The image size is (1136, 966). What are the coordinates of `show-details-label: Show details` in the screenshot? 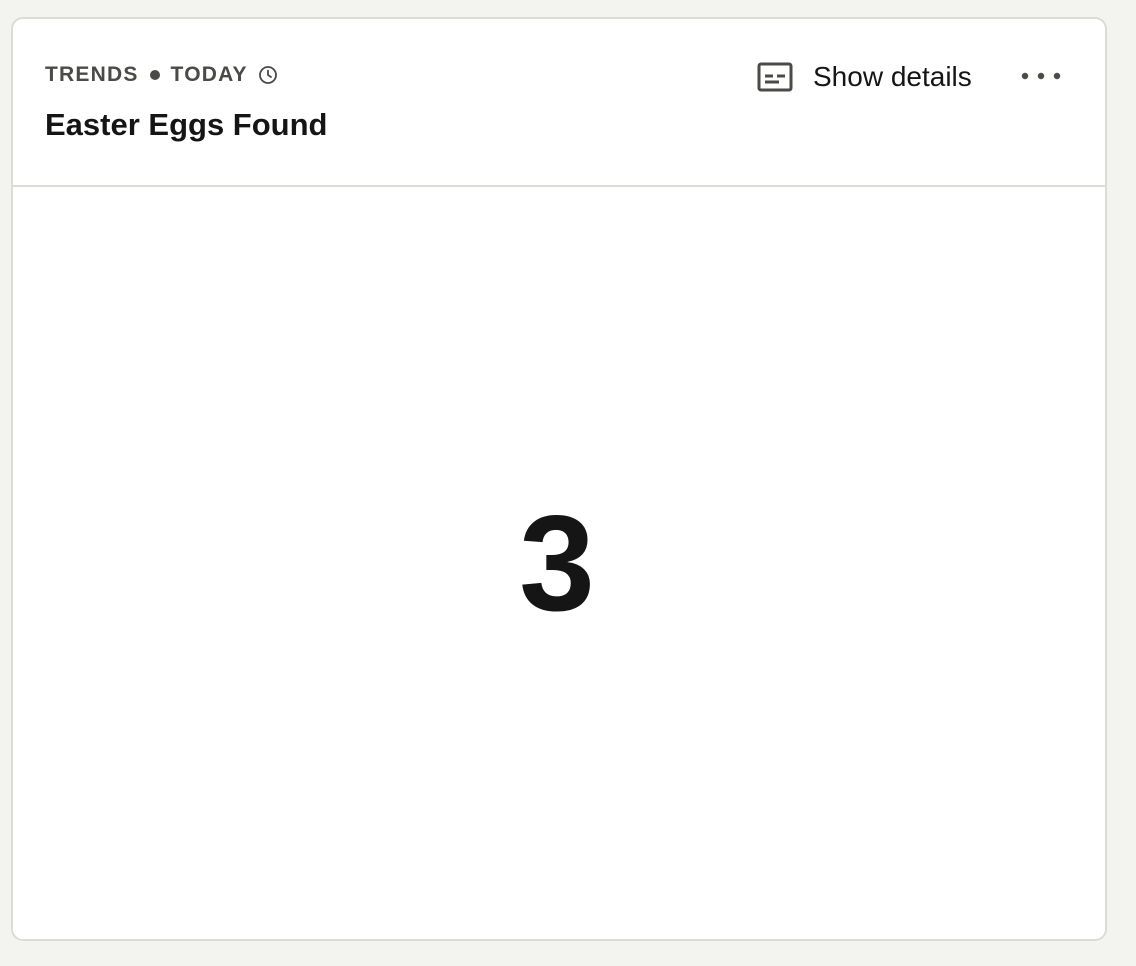 It's located at (892, 76).